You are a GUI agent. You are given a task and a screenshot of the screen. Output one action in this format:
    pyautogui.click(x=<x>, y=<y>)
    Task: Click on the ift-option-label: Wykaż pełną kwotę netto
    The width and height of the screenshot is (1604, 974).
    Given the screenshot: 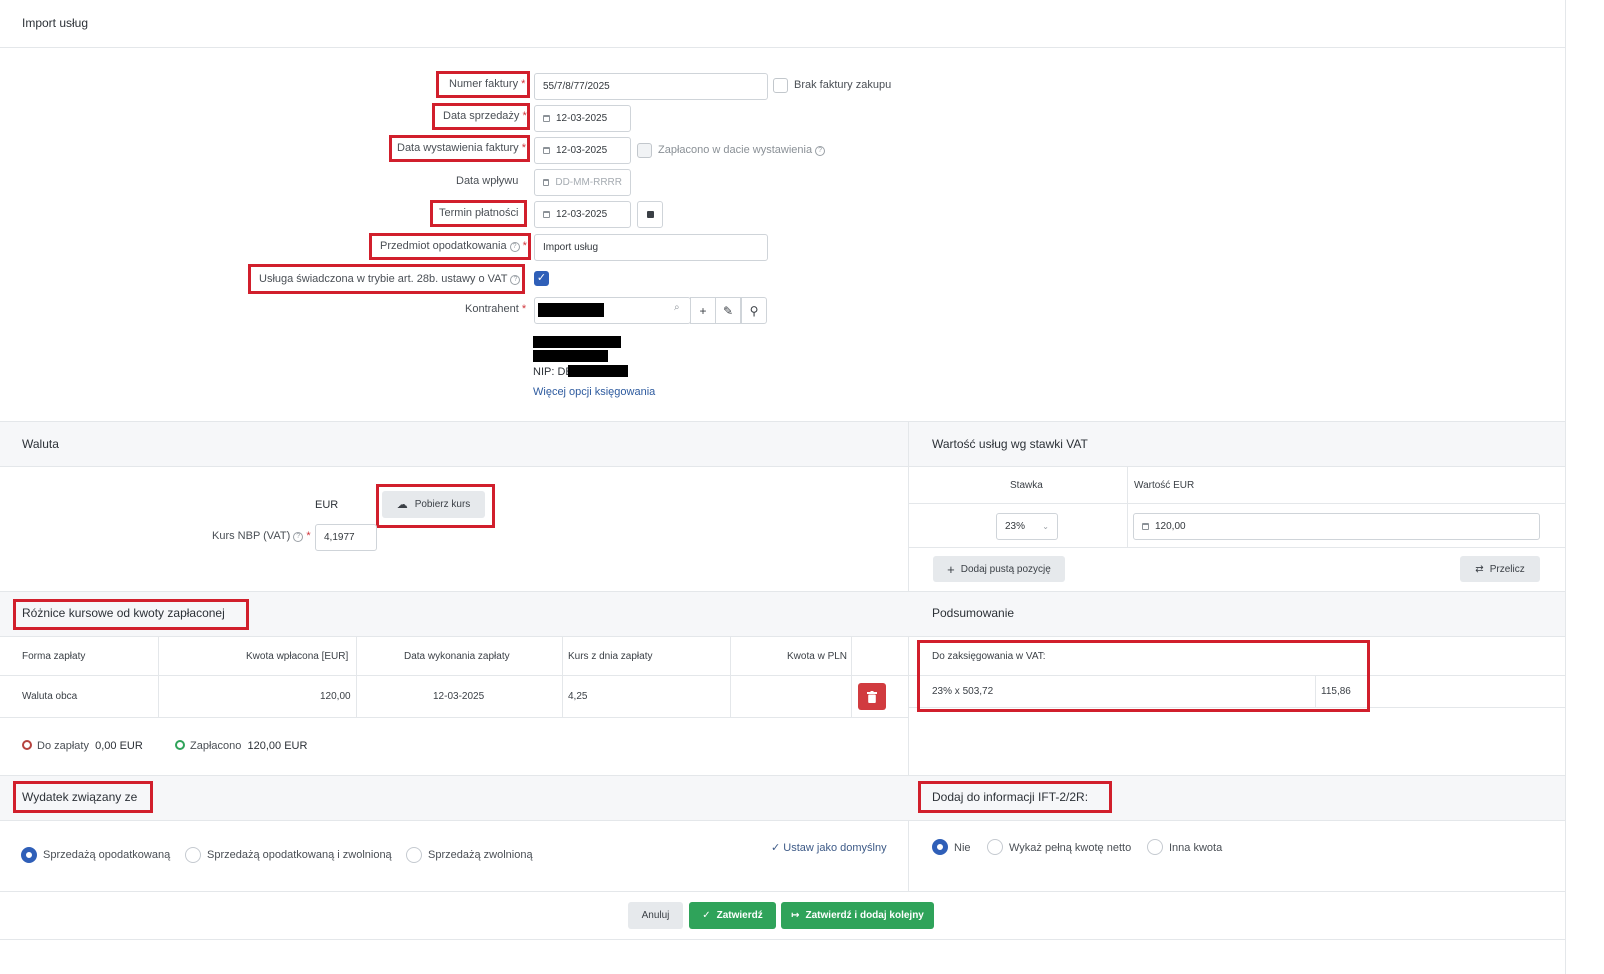 What is the action you would take?
    pyautogui.click(x=1070, y=848)
    